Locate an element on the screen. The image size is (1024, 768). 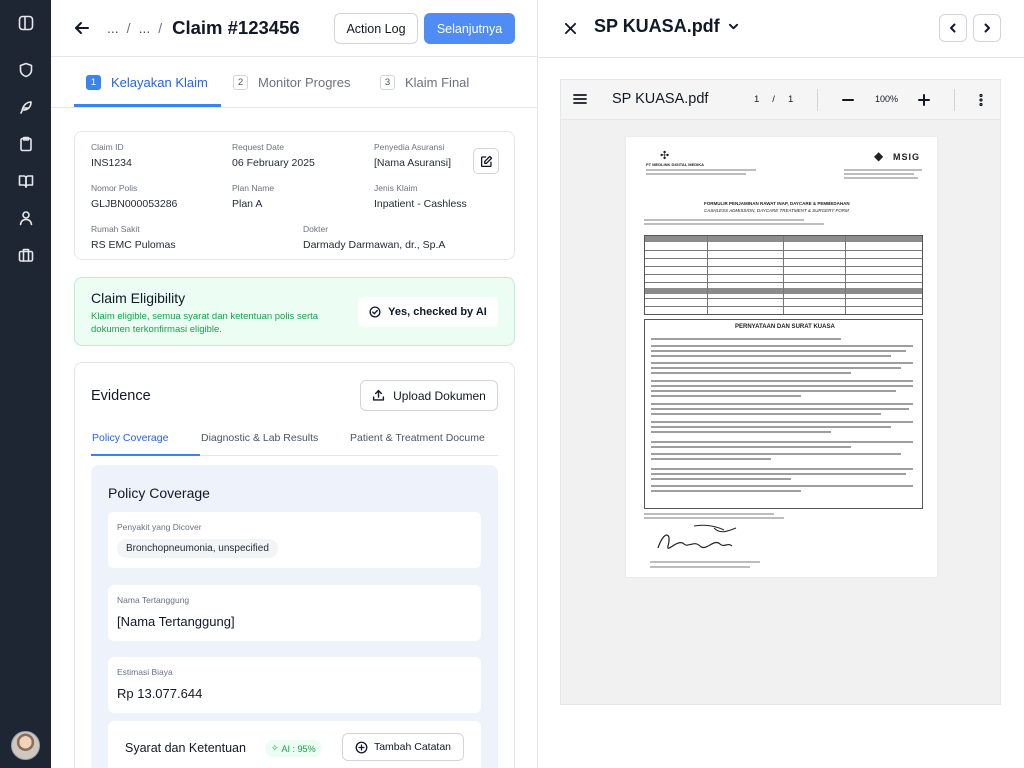
step-label: Kelayakan Klaim is located at coordinates (159, 82).